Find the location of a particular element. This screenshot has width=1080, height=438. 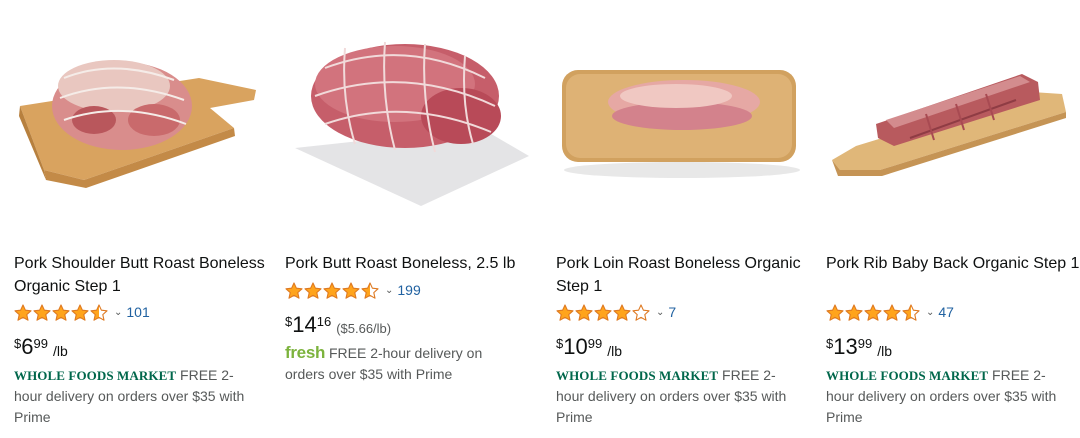

price-whole: 13 is located at coordinates (845, 346).